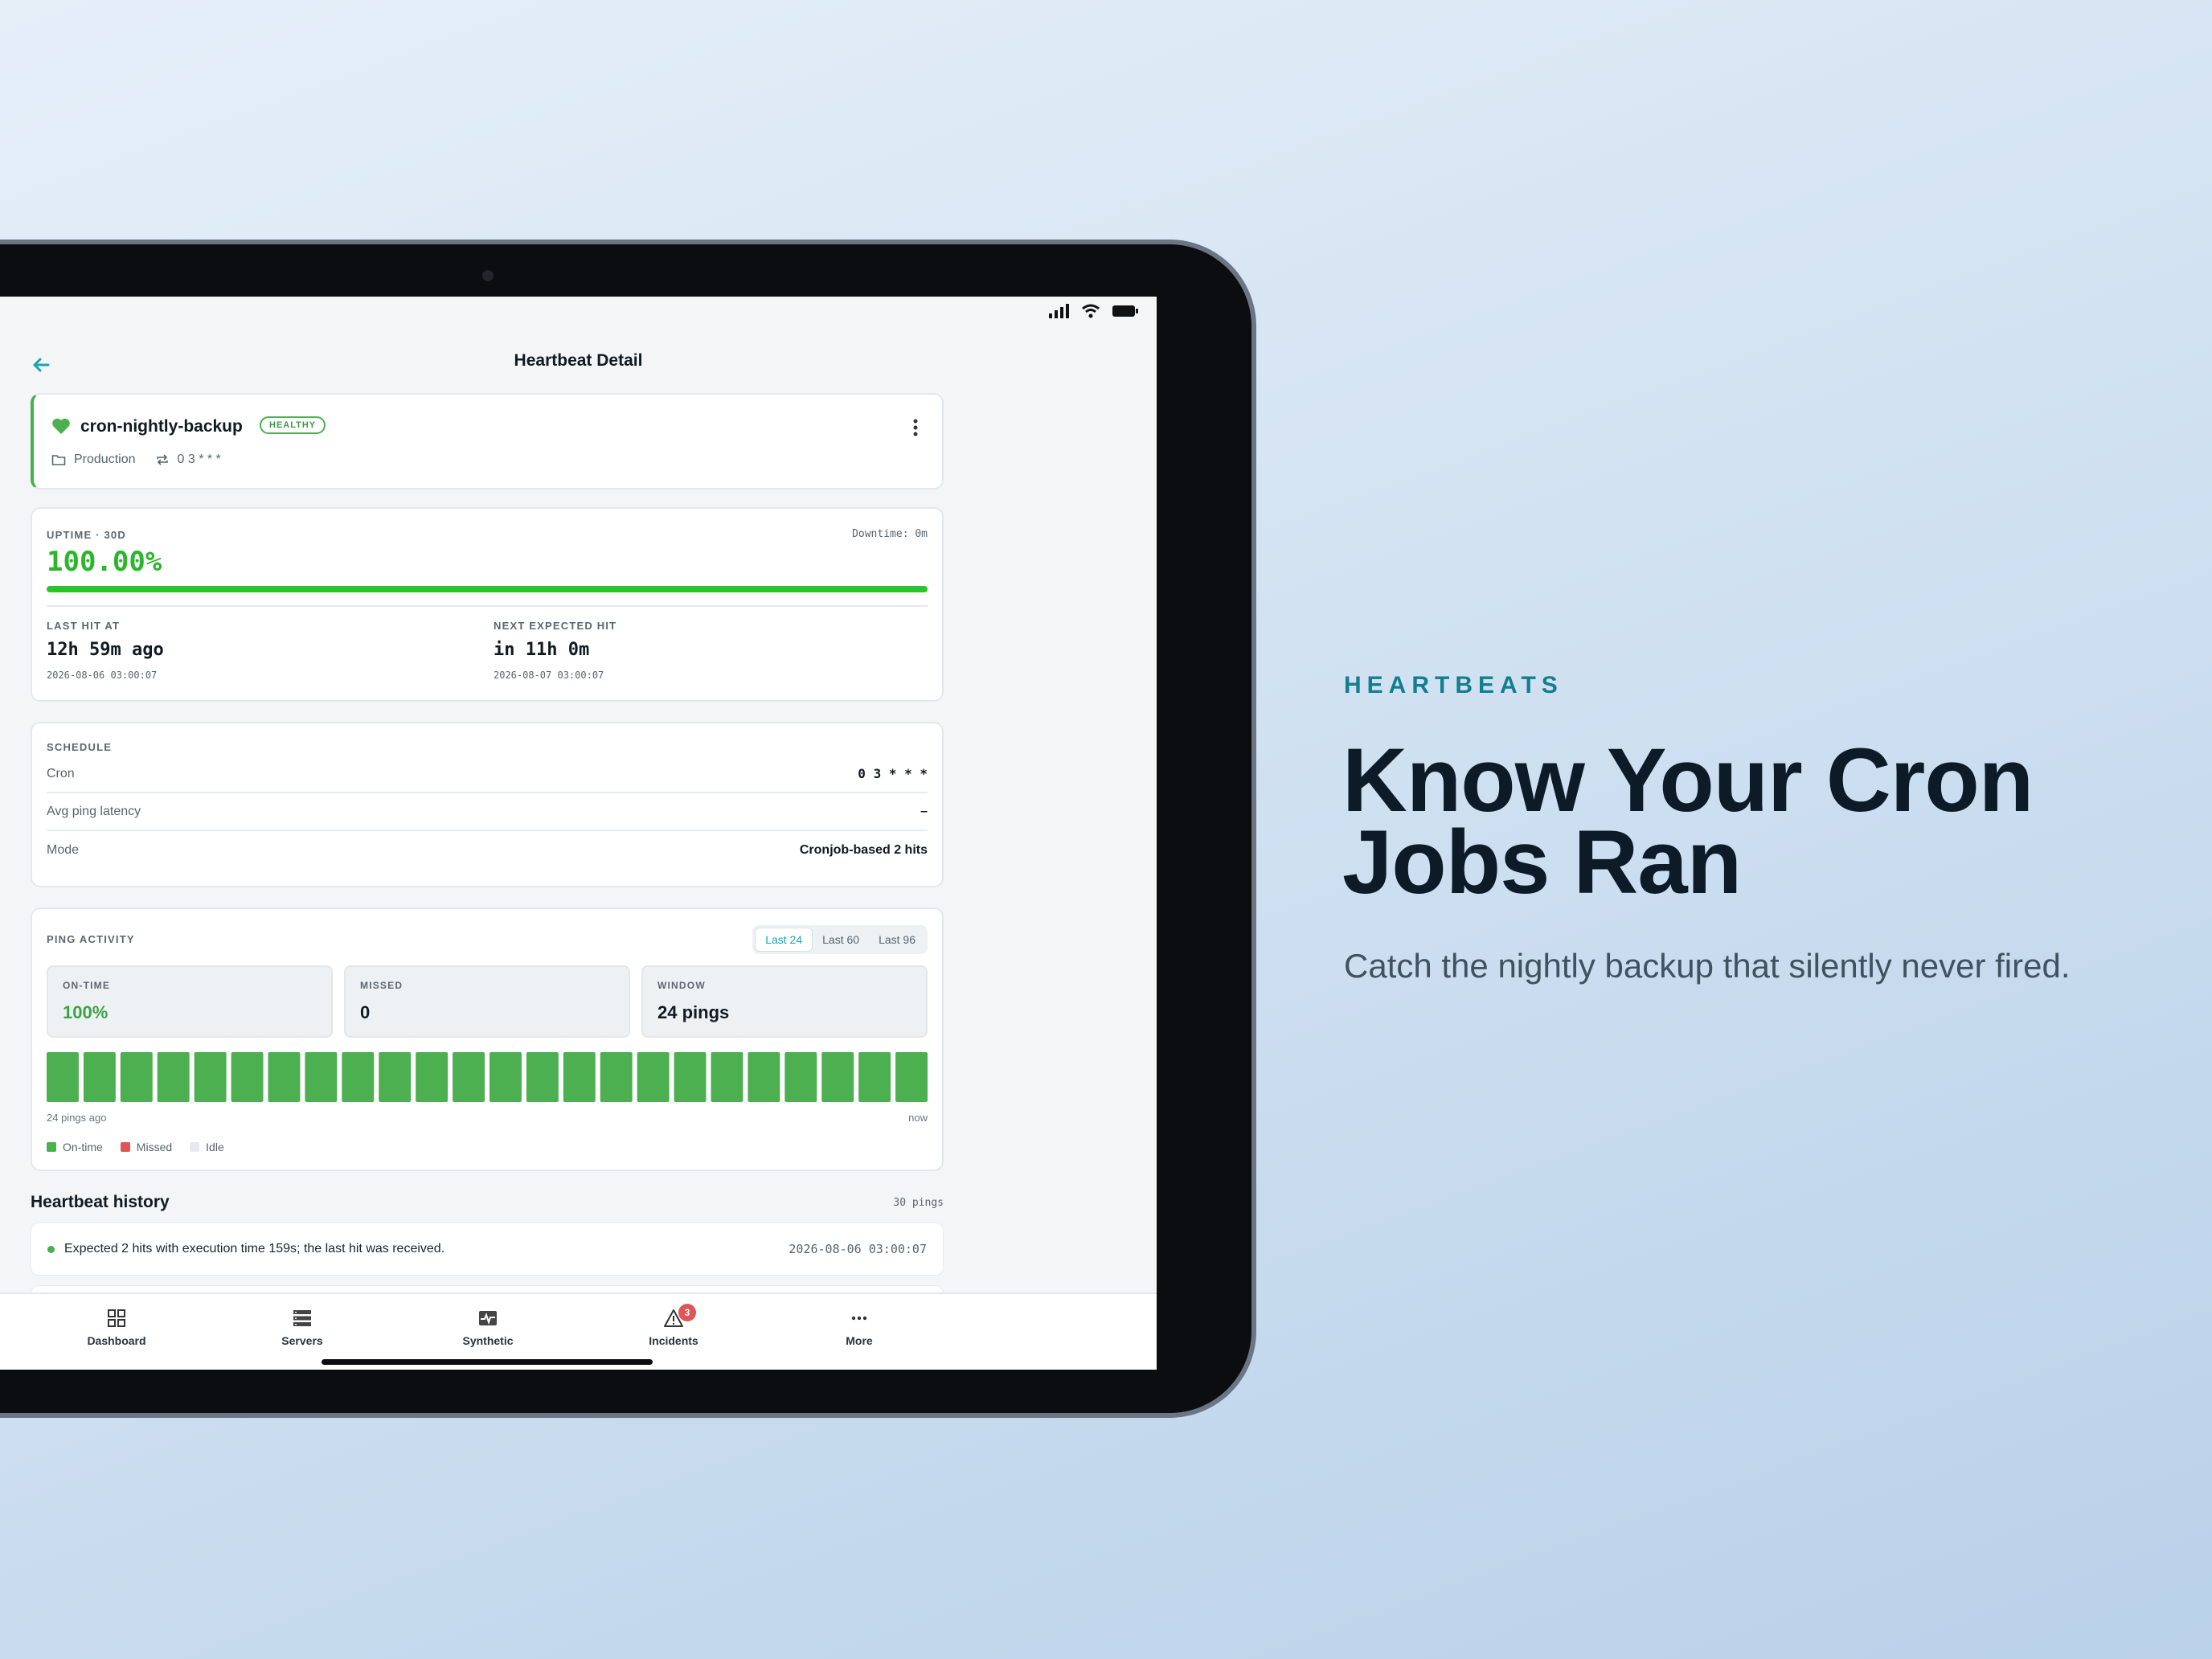  Describe the element at coordinates (860, 1340) in the screenshot. I see `tab-label: More` at that location.